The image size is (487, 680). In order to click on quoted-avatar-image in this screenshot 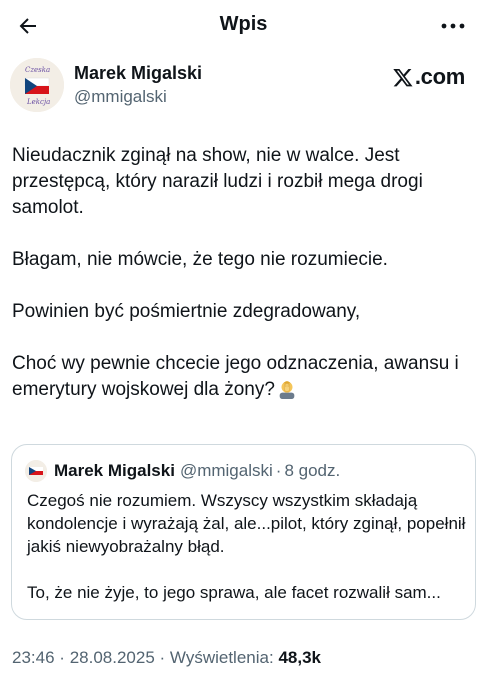, I will do `click(36, 471)`.